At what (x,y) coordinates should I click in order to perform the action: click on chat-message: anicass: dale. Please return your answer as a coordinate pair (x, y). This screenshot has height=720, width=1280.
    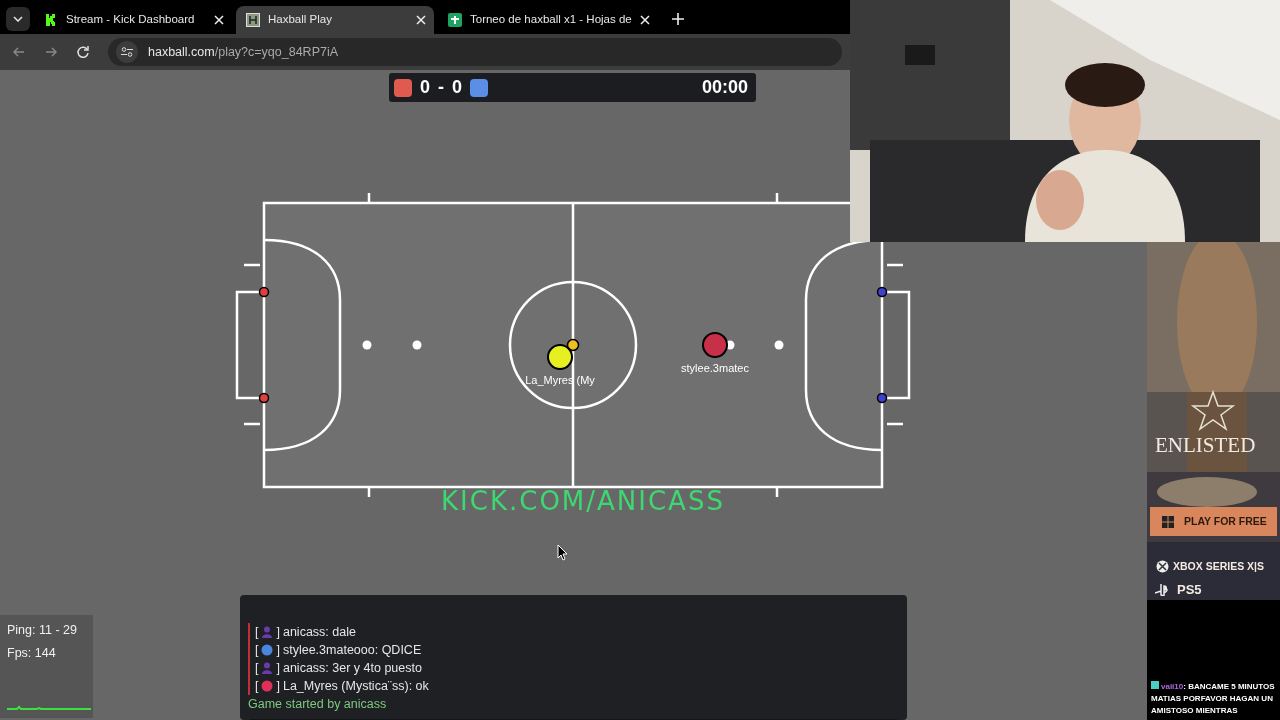
    Looking at the image, I should click on (319, 632).